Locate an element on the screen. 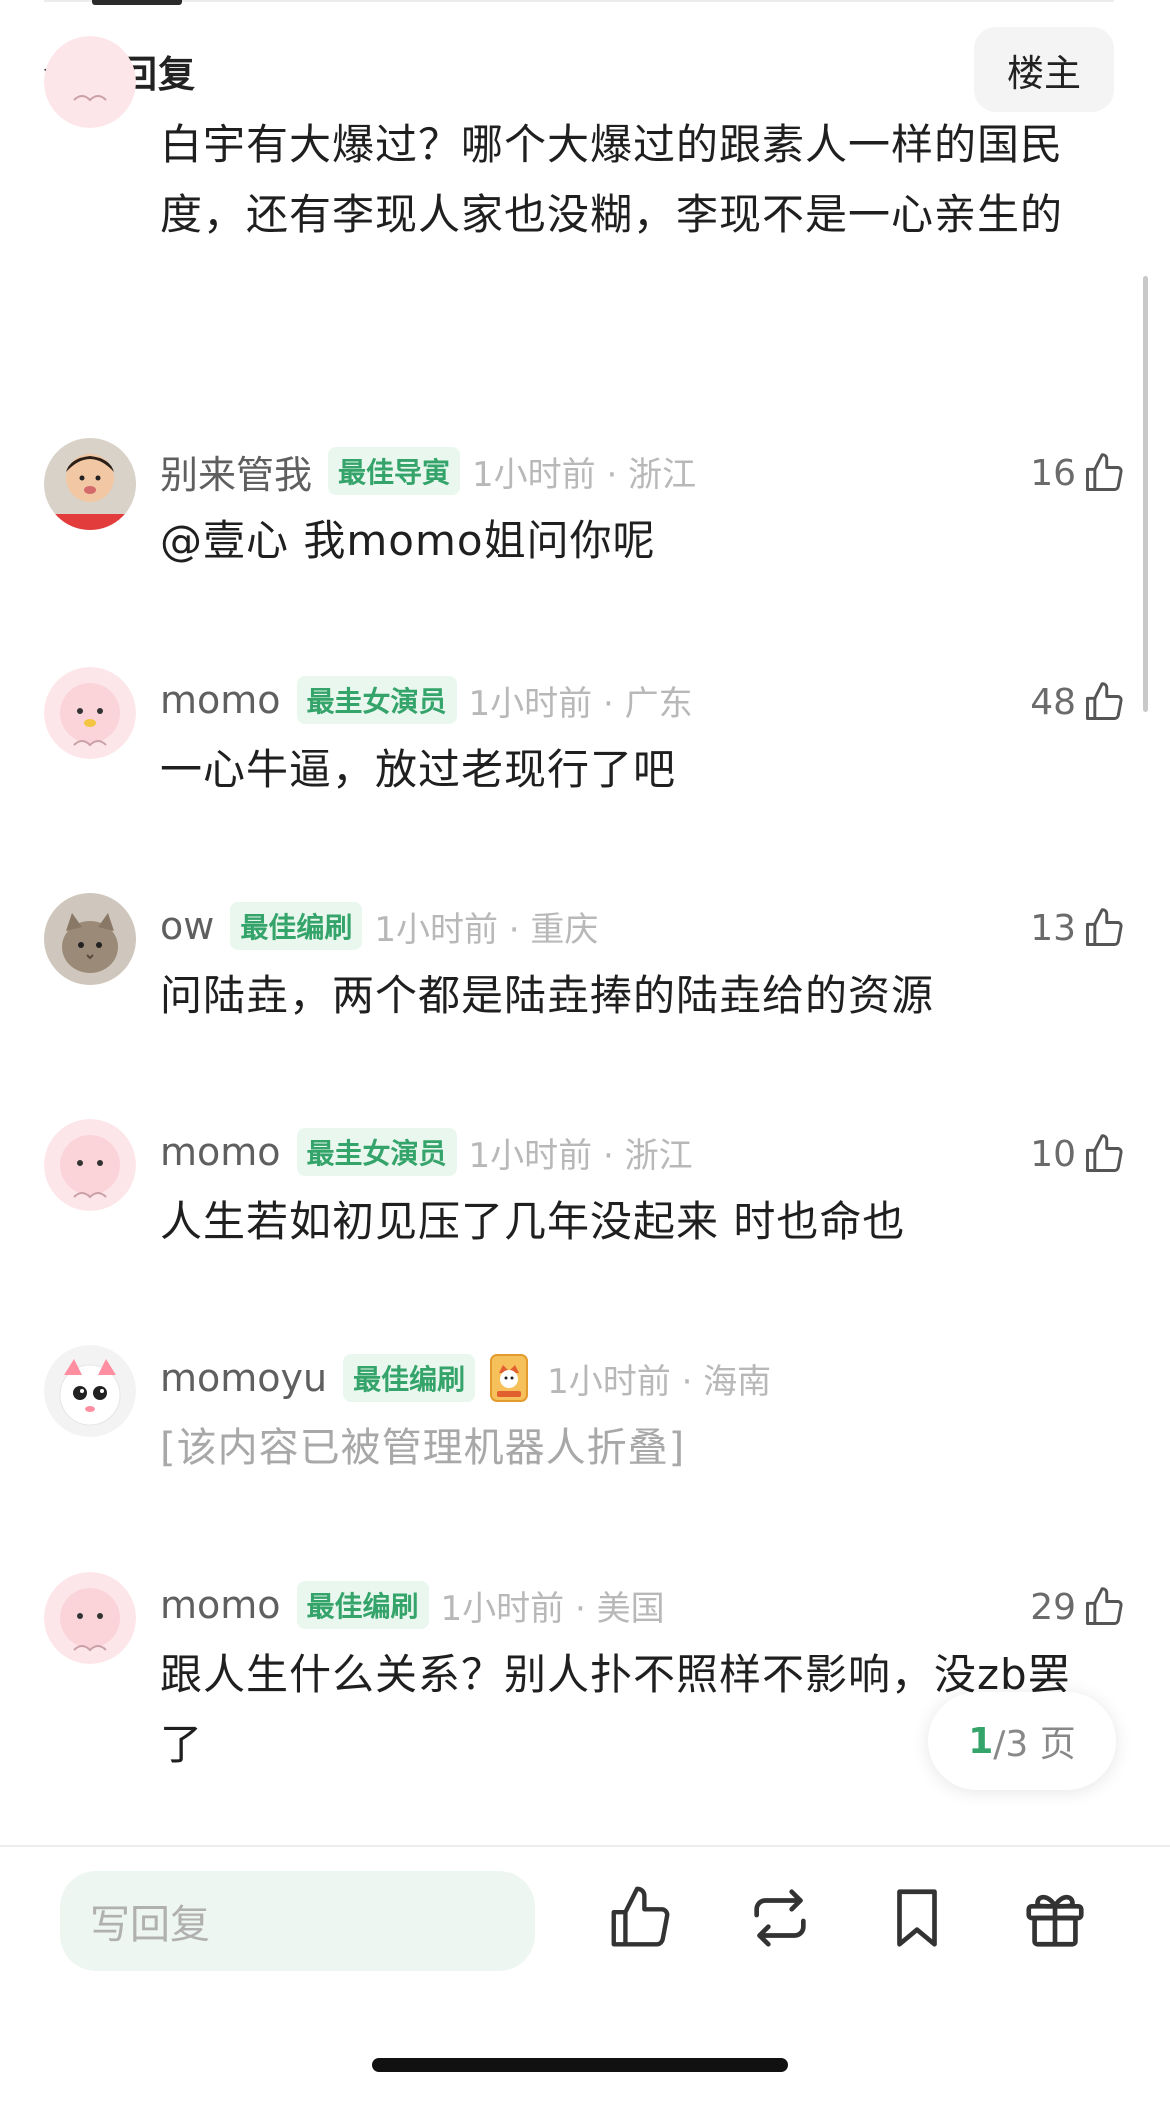 The width and height of the screenshot is (1170, 2112). username: ow is located at coordinates (187, 926).